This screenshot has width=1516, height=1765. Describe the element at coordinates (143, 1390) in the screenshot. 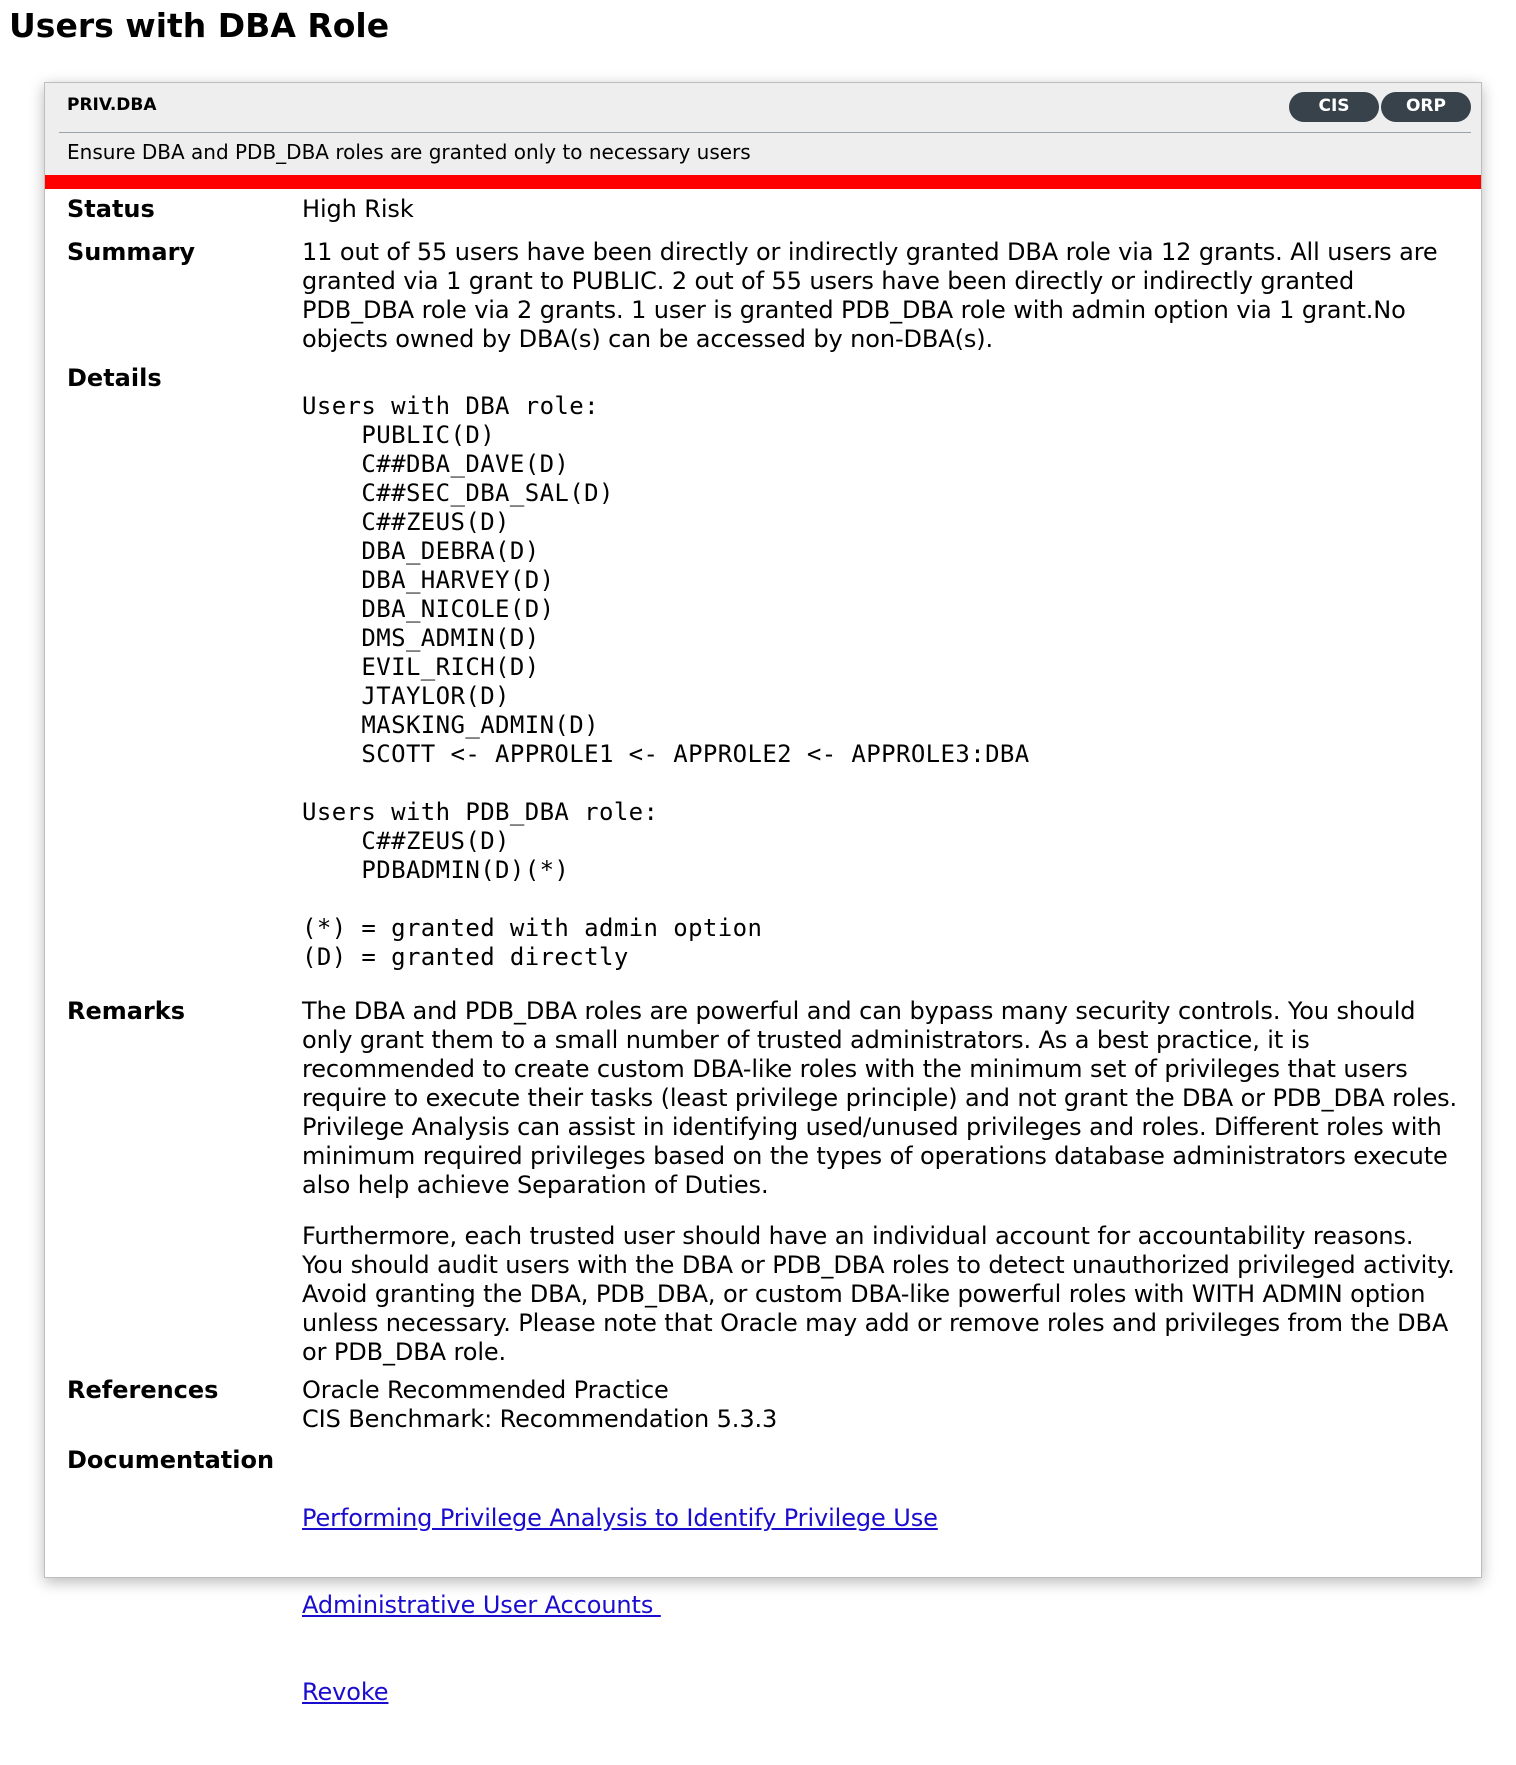

I see `references-label: References` at that location.